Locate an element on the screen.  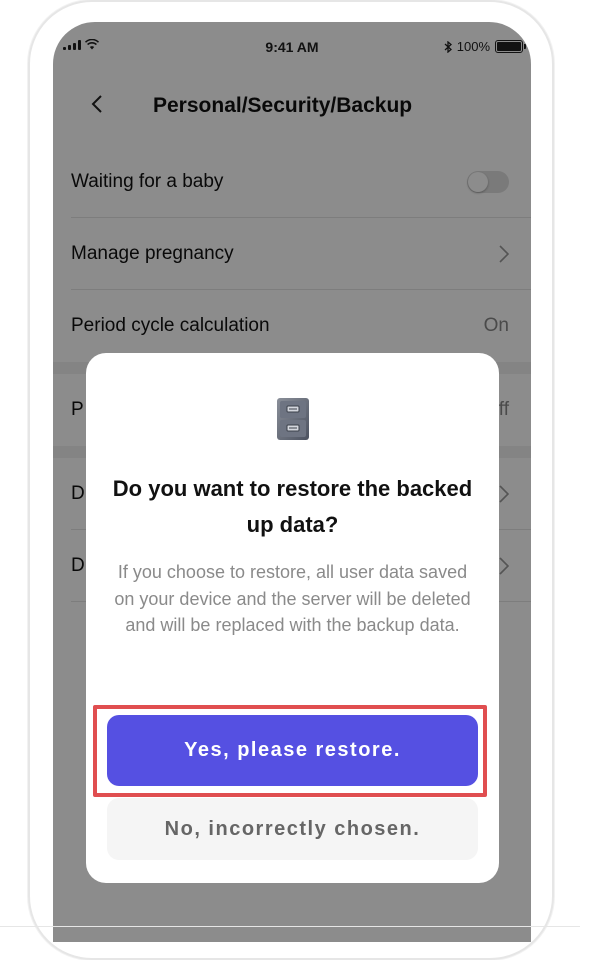
restore-confirm-button: Yes, please restore. is located at coordinates (292, 750).